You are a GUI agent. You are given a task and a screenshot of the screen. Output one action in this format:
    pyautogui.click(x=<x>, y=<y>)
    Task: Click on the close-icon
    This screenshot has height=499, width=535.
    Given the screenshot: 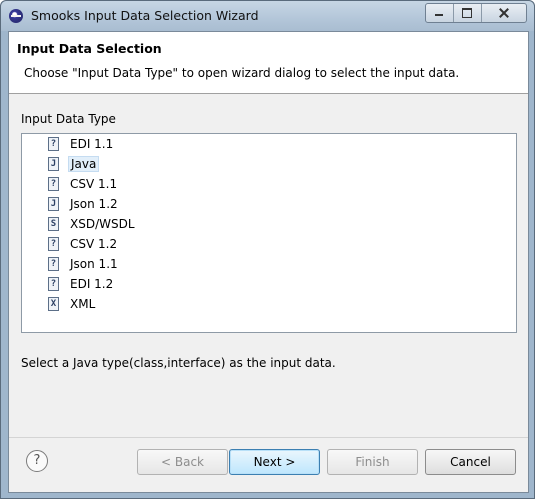 What is the action you would take?
    pyautogui.click(x=503, y=13)
    